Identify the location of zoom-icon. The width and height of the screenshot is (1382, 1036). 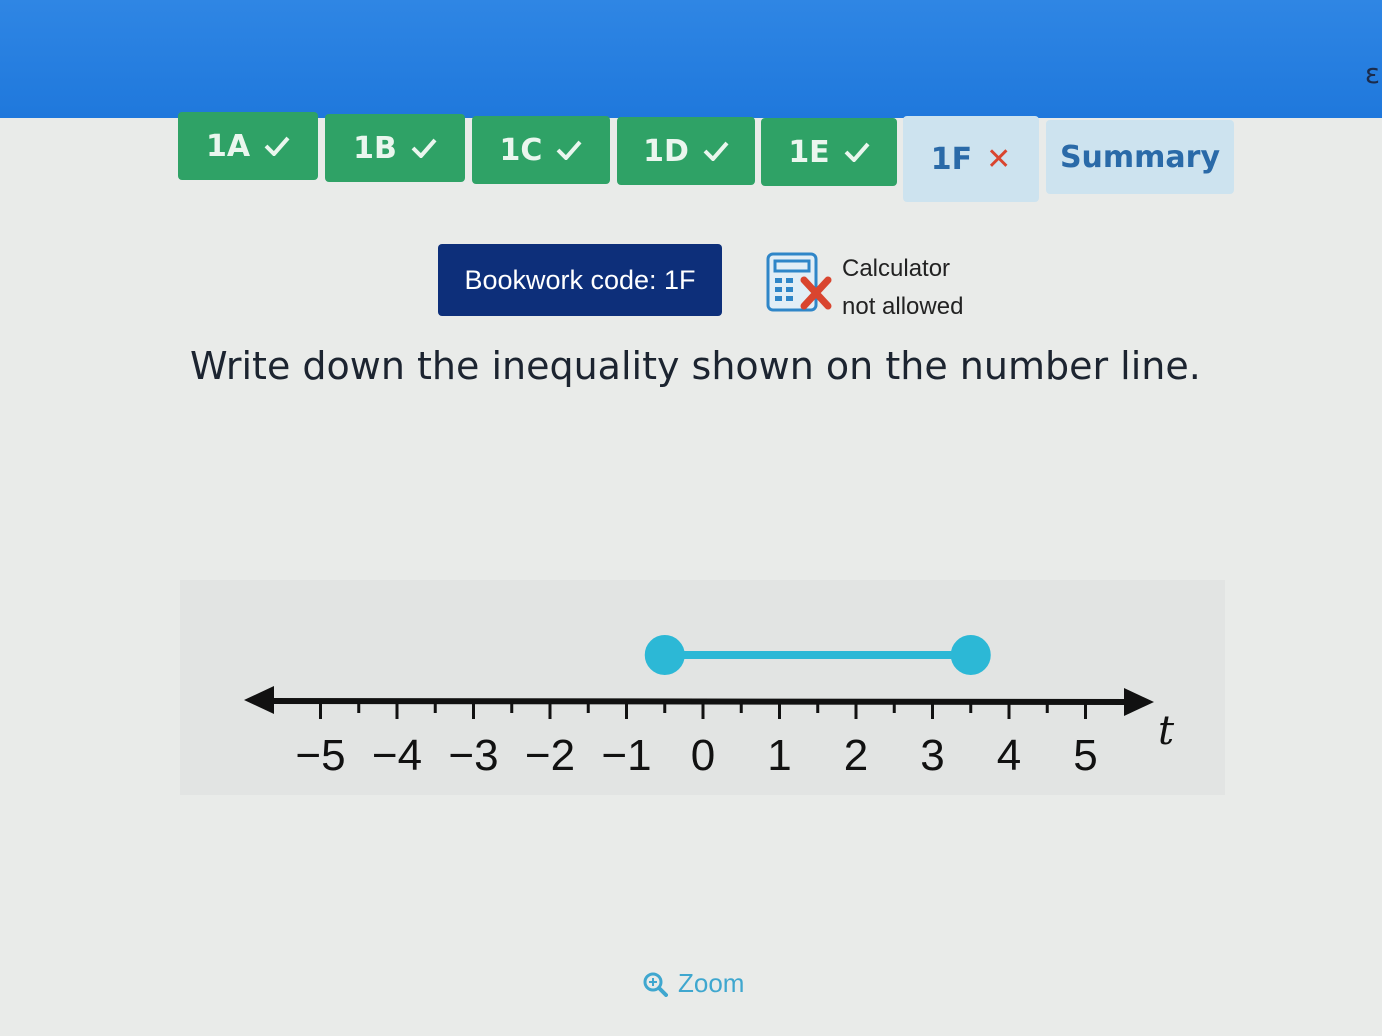
(655, 984).